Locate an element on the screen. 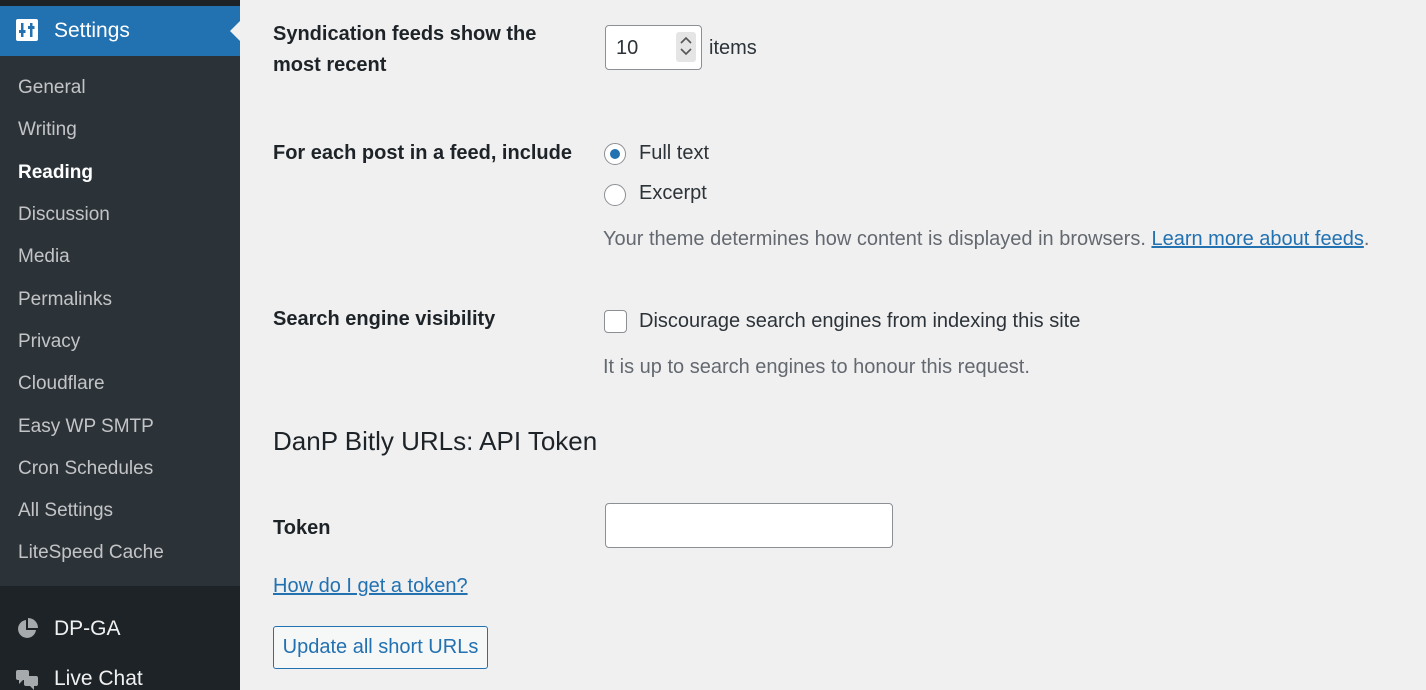 The width and height of the screenshot is (1426, 690). token-input is located at coordinates (749, 525).